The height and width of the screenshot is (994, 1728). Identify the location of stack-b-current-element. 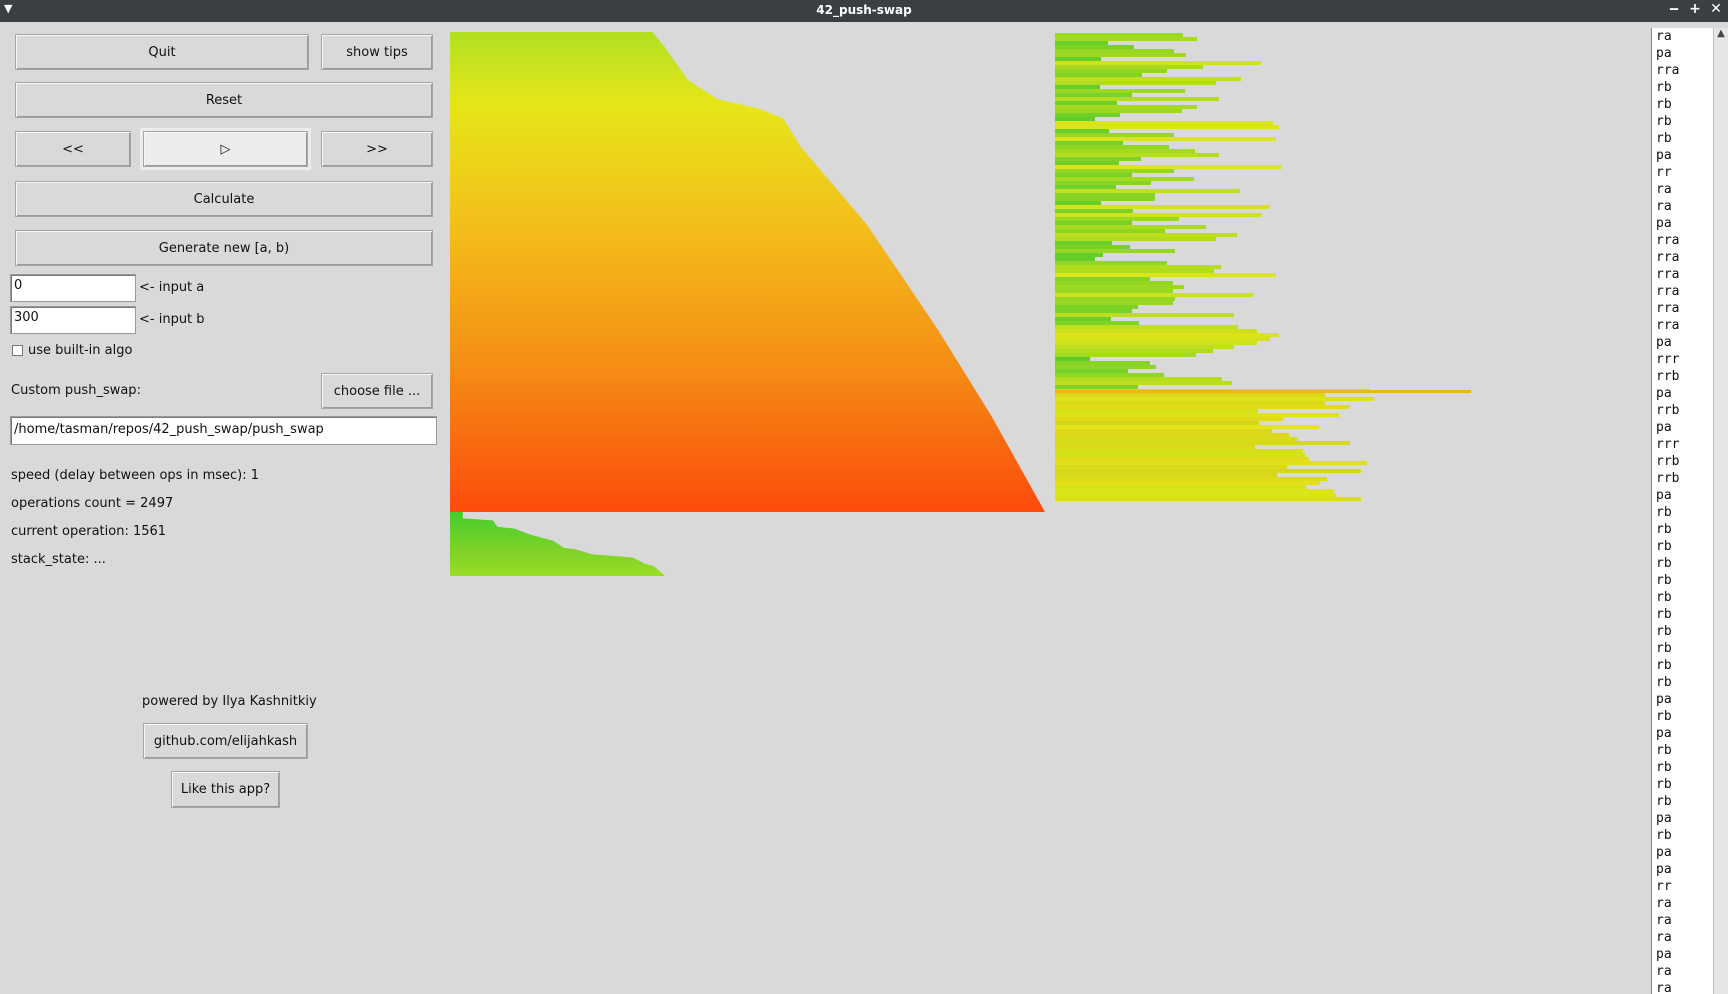
(1263, 391).